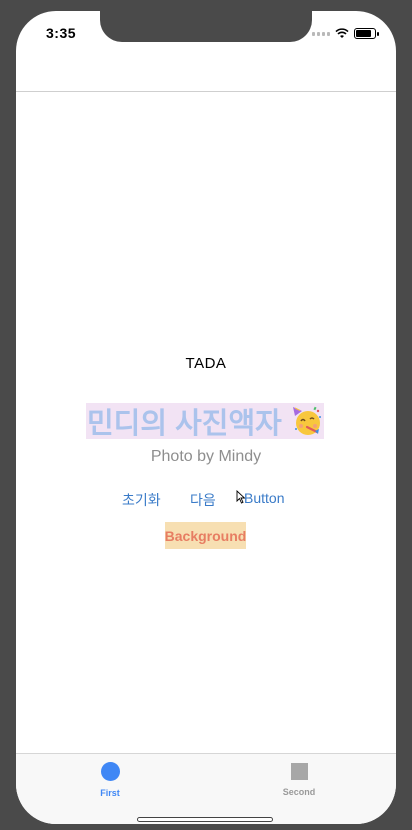 The height and width of the screenshot is (830, 412). I want to click on tab-second: Second, so click(299, 779).